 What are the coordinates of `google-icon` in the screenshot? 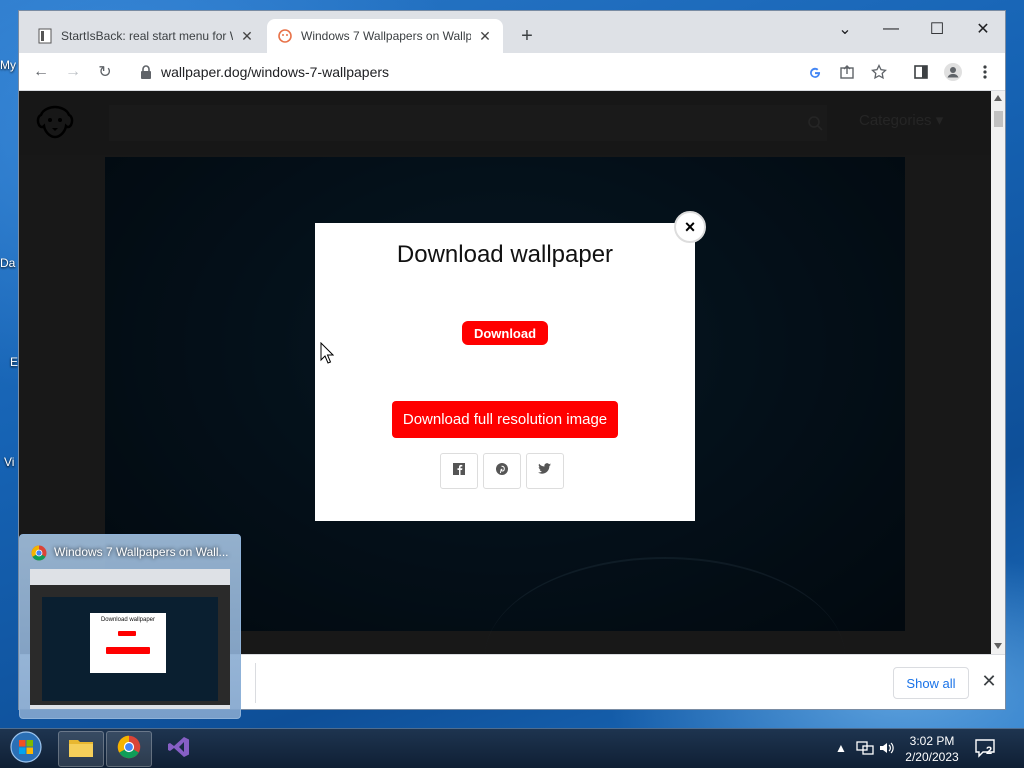 It's located at (815, 72).